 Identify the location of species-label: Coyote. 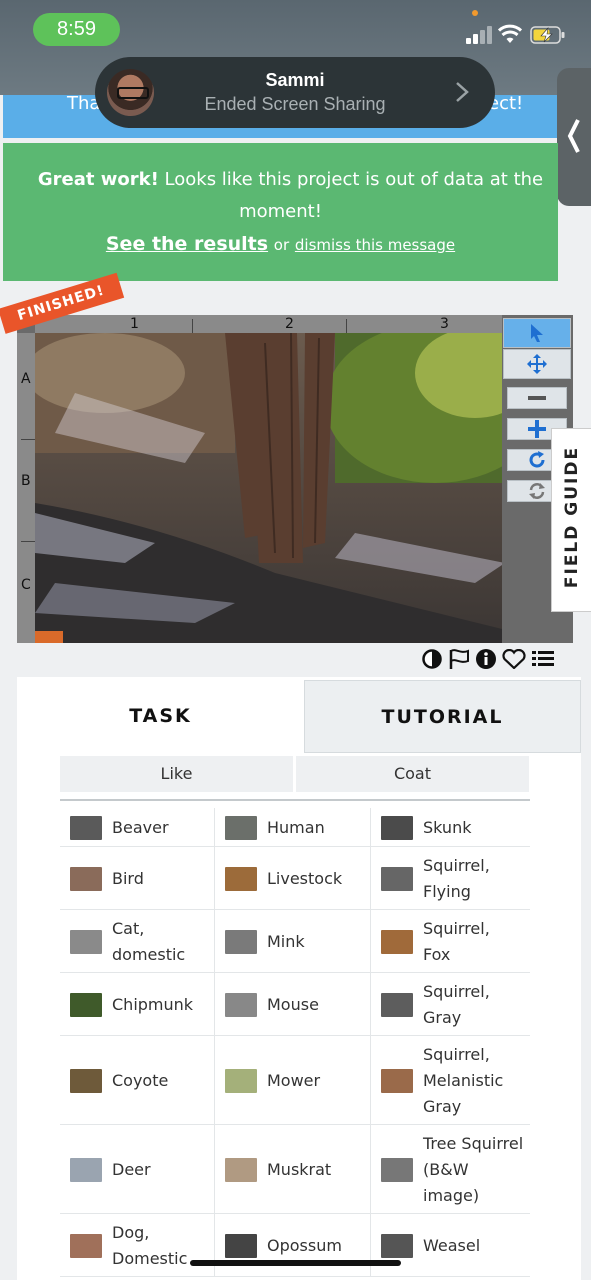
(140, 1080).